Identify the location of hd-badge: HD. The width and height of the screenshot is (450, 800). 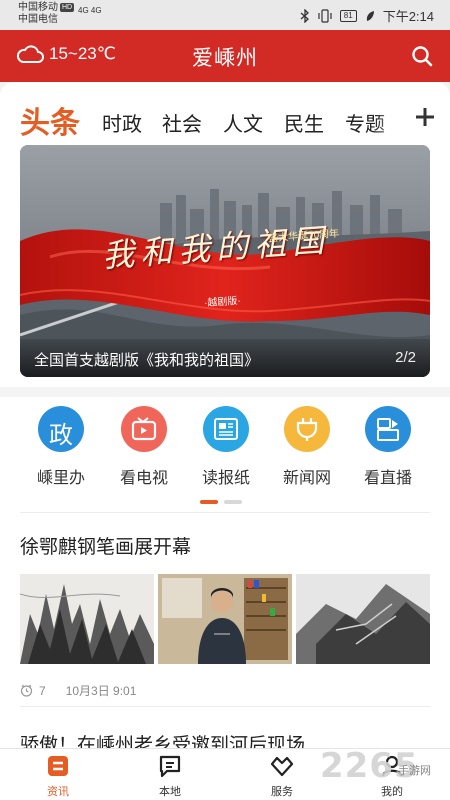
(67, 7).